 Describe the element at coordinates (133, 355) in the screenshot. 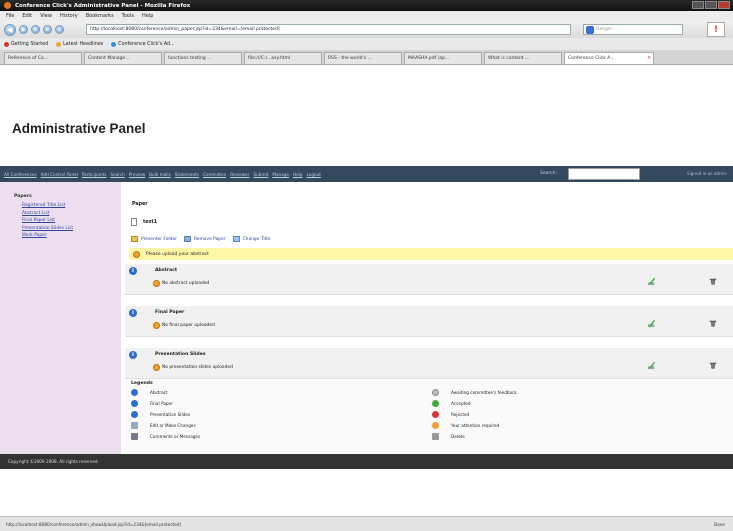

I see `info-icon: i` at that location.